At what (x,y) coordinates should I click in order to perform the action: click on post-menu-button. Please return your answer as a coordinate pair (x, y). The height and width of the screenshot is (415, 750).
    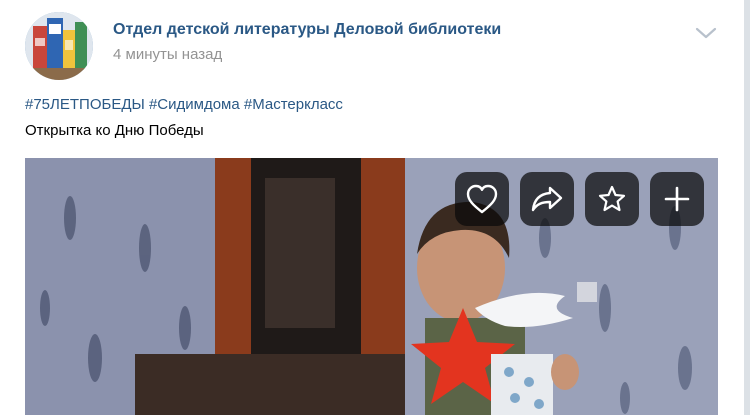
    Looking at the image, I should click on (706, 33).